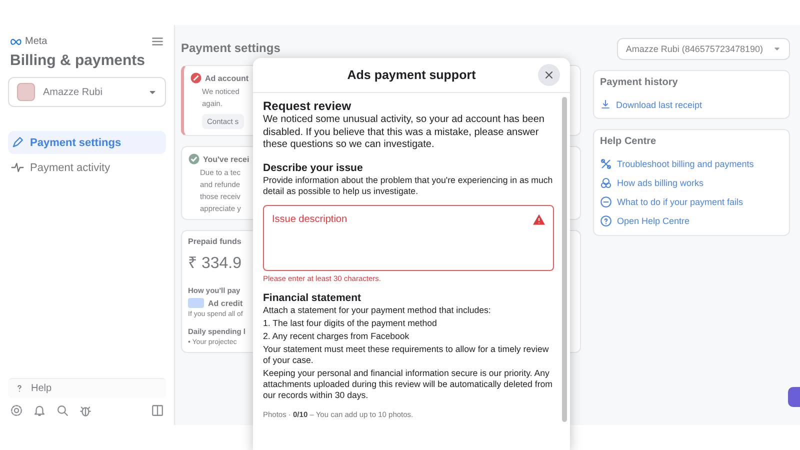 The image size is (800, 450). Describe the element at coordinates (87, 388) in the screenshot. I see `help-item: Help` at that location.